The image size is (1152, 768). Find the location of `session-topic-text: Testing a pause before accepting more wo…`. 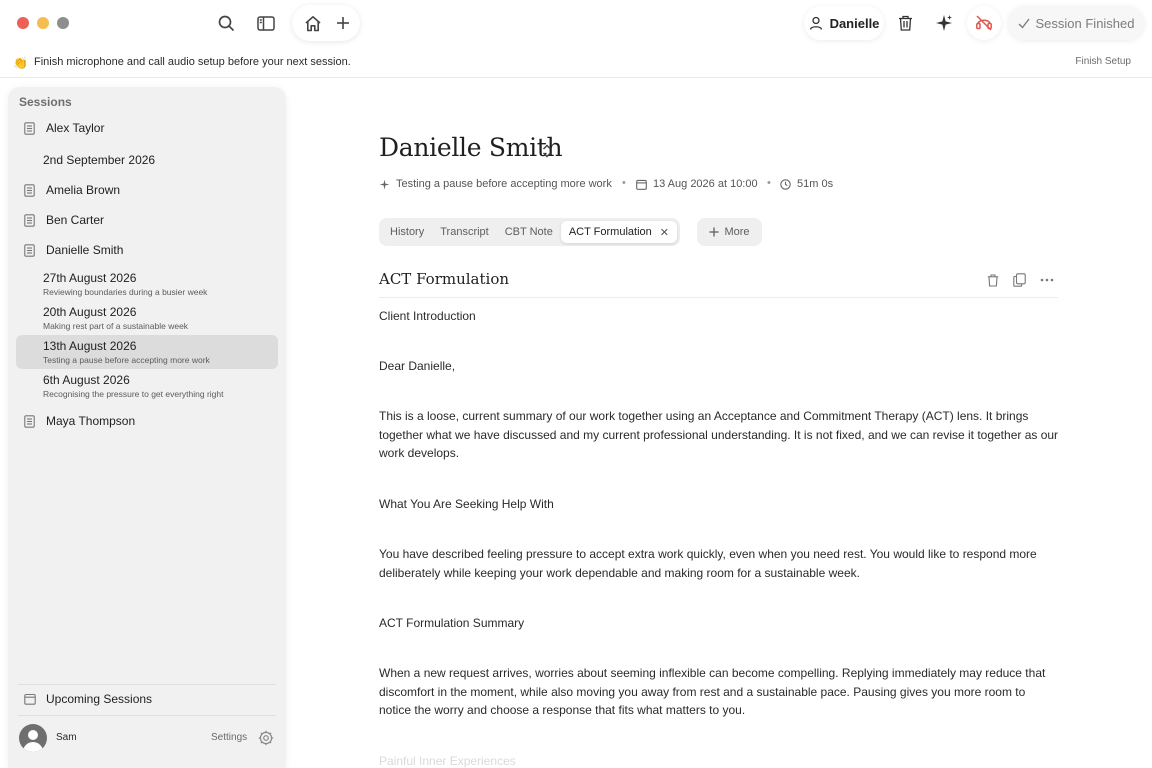

session-topic-text: Testing a pause before accepting more wo… is located at coordinates (504, 184).